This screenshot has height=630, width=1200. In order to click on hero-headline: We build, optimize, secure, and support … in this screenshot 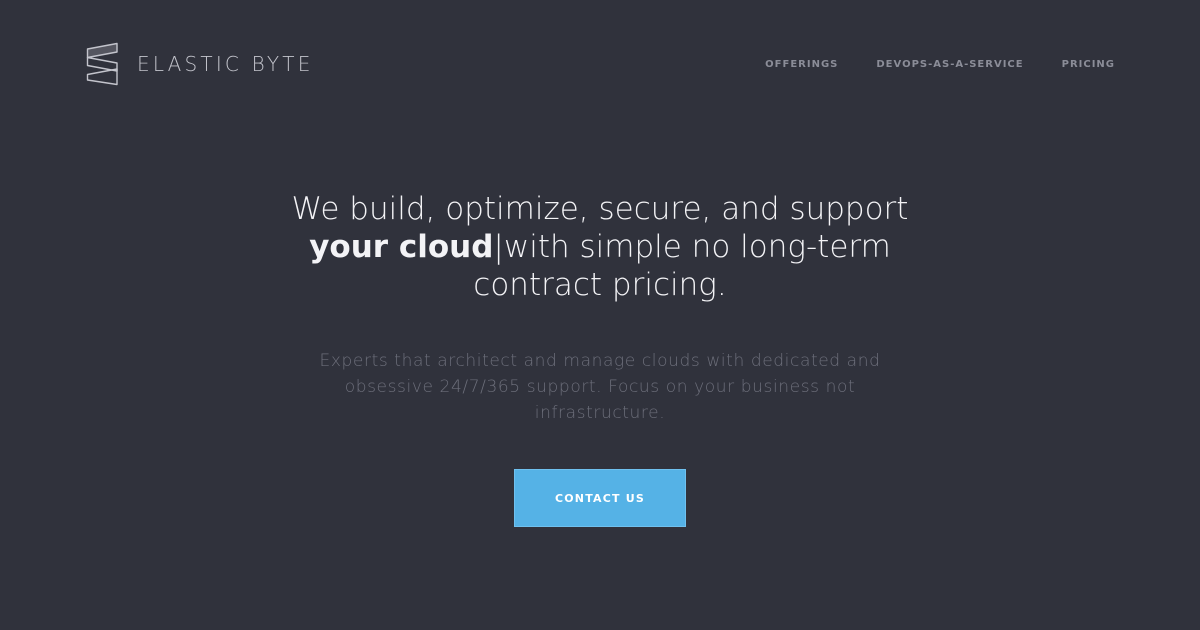, I will do `click(600, 247)`.